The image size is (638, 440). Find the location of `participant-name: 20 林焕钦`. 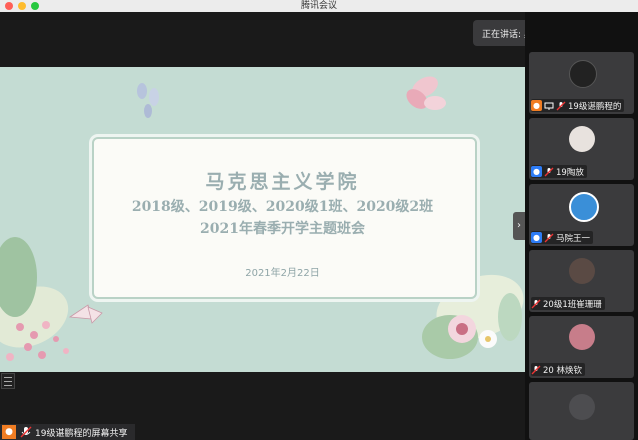

participant-name: 20 林焕钦 is located at coordinates (563, 370).